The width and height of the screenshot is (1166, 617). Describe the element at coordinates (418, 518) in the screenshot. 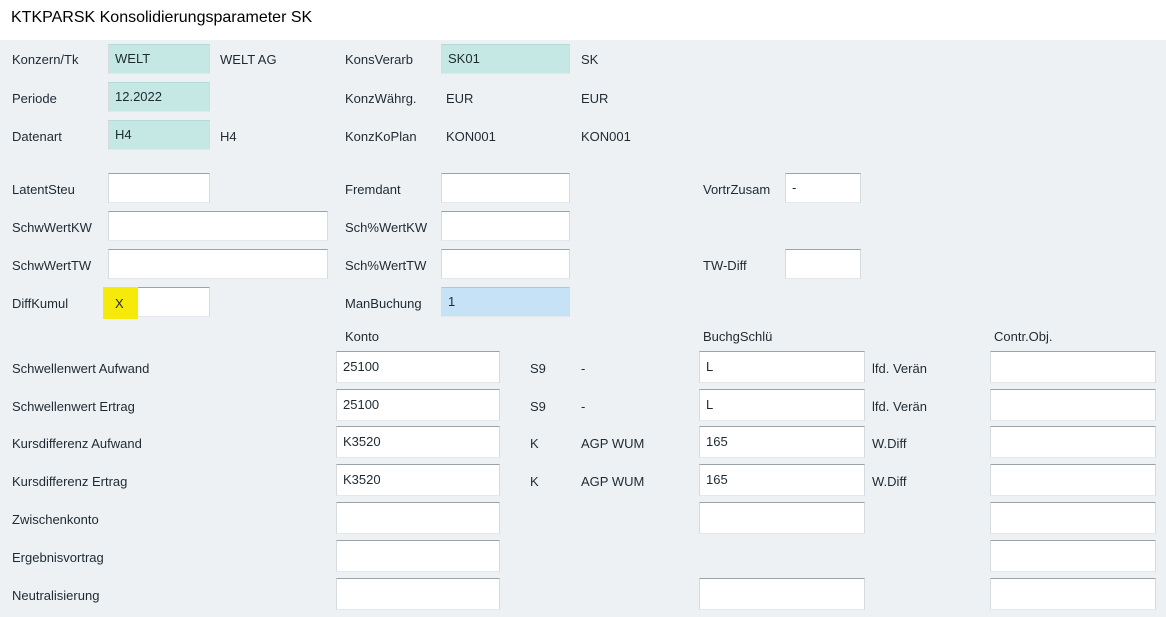

I see `konto-field-zwischenkonto` at that location.